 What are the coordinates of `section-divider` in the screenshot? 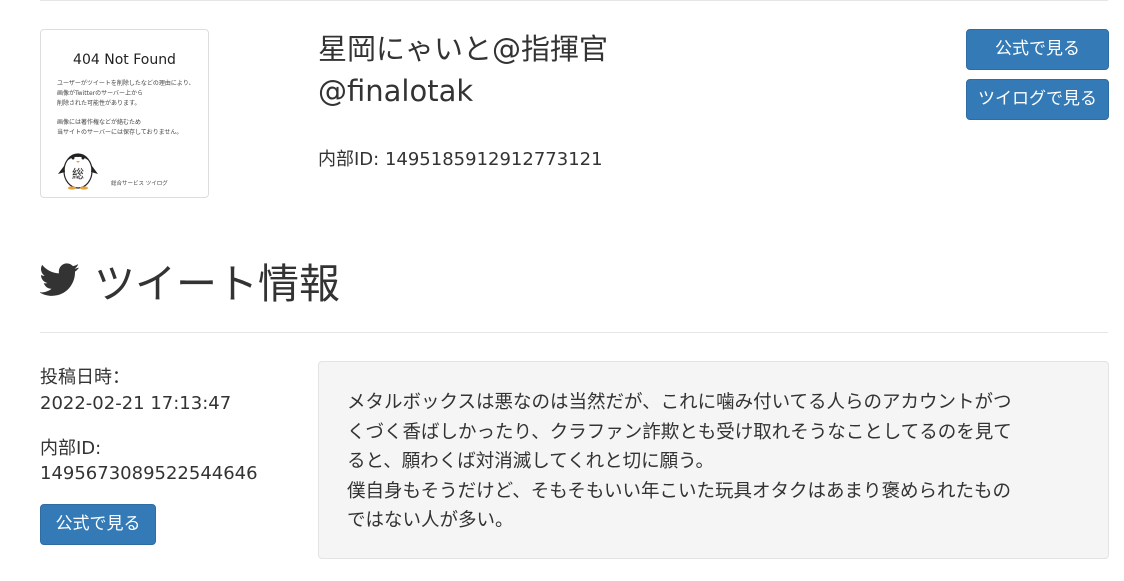 It's located at (574, 332).